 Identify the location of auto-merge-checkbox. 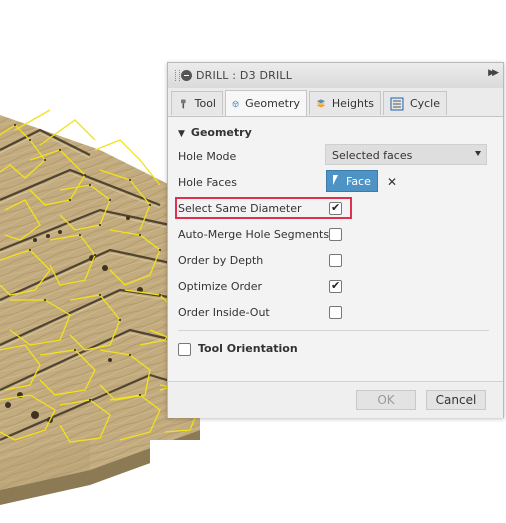
(335, 234).